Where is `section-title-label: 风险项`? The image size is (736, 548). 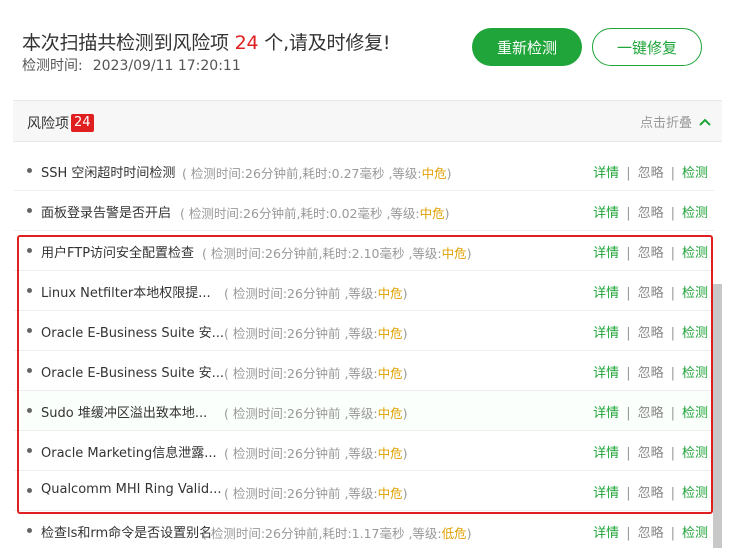
section-title-label: 风险项 is located at coordinates (48, 124).